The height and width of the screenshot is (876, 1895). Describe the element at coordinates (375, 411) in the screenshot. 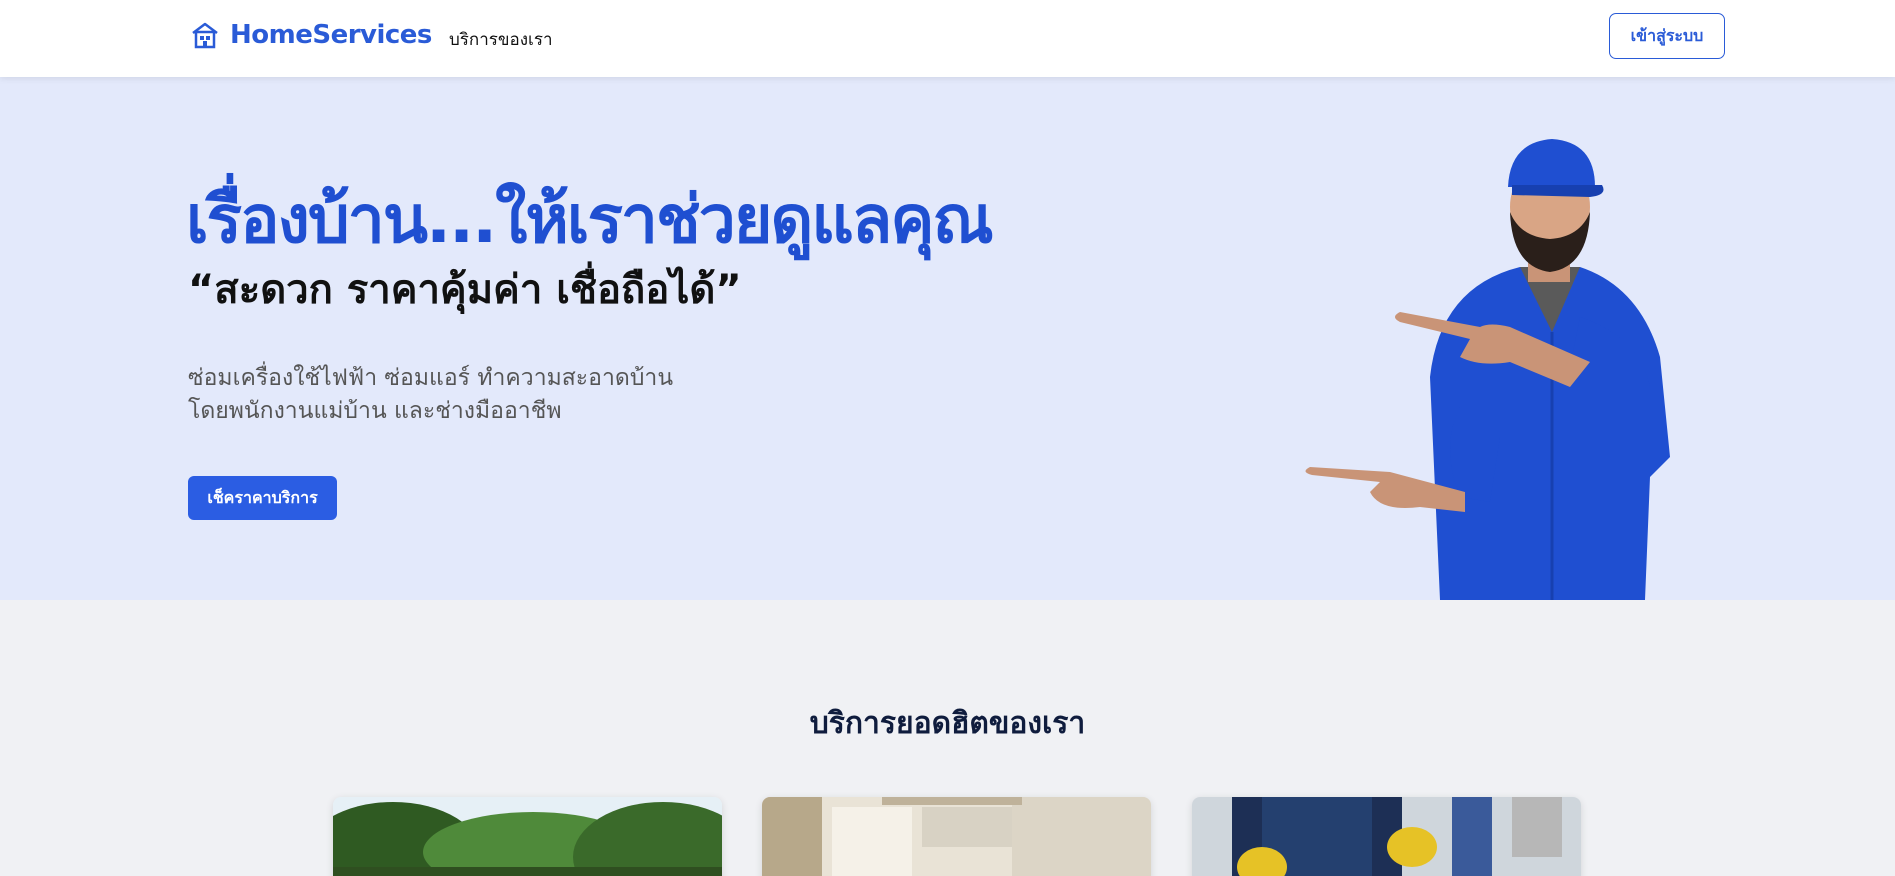

I see `hero-description-line: โดยพนักงานแม่บ้าน และช่างมืออาชีพ` at that location.